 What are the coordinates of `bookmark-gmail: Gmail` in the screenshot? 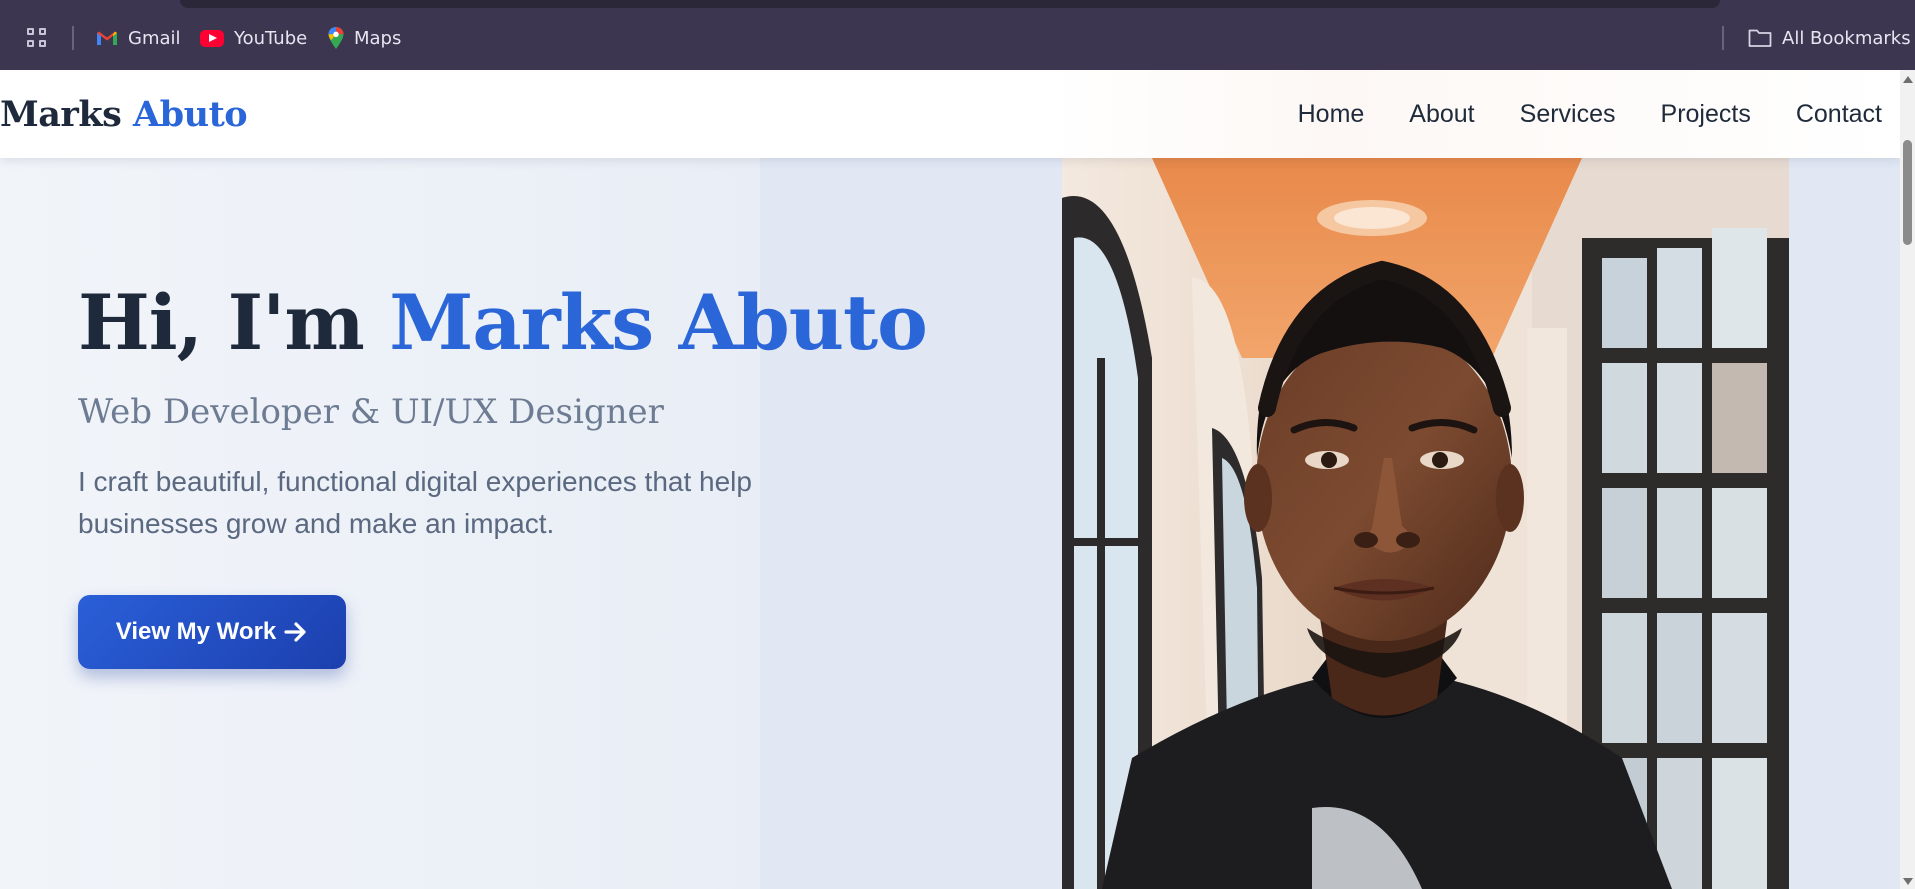 It's located at (138, 38).